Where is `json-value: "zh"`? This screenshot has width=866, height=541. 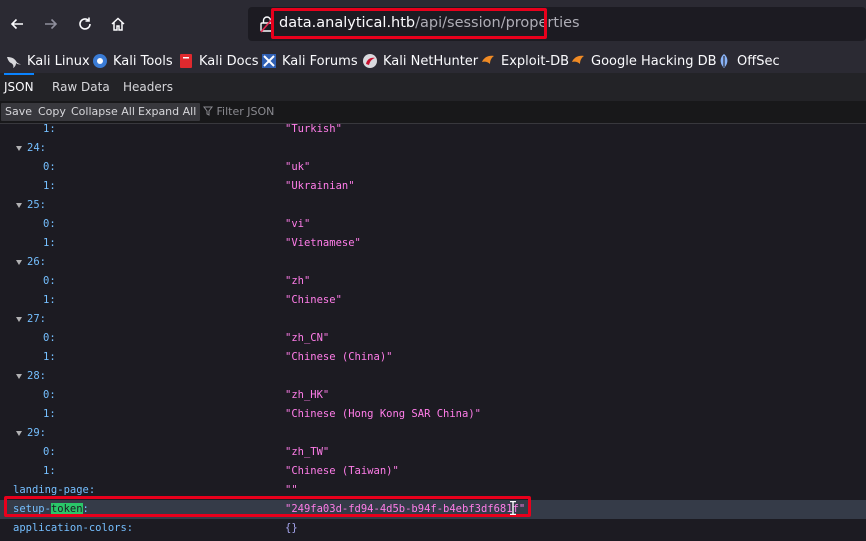 json-value: "zh" is located at coordinates (298, 281).